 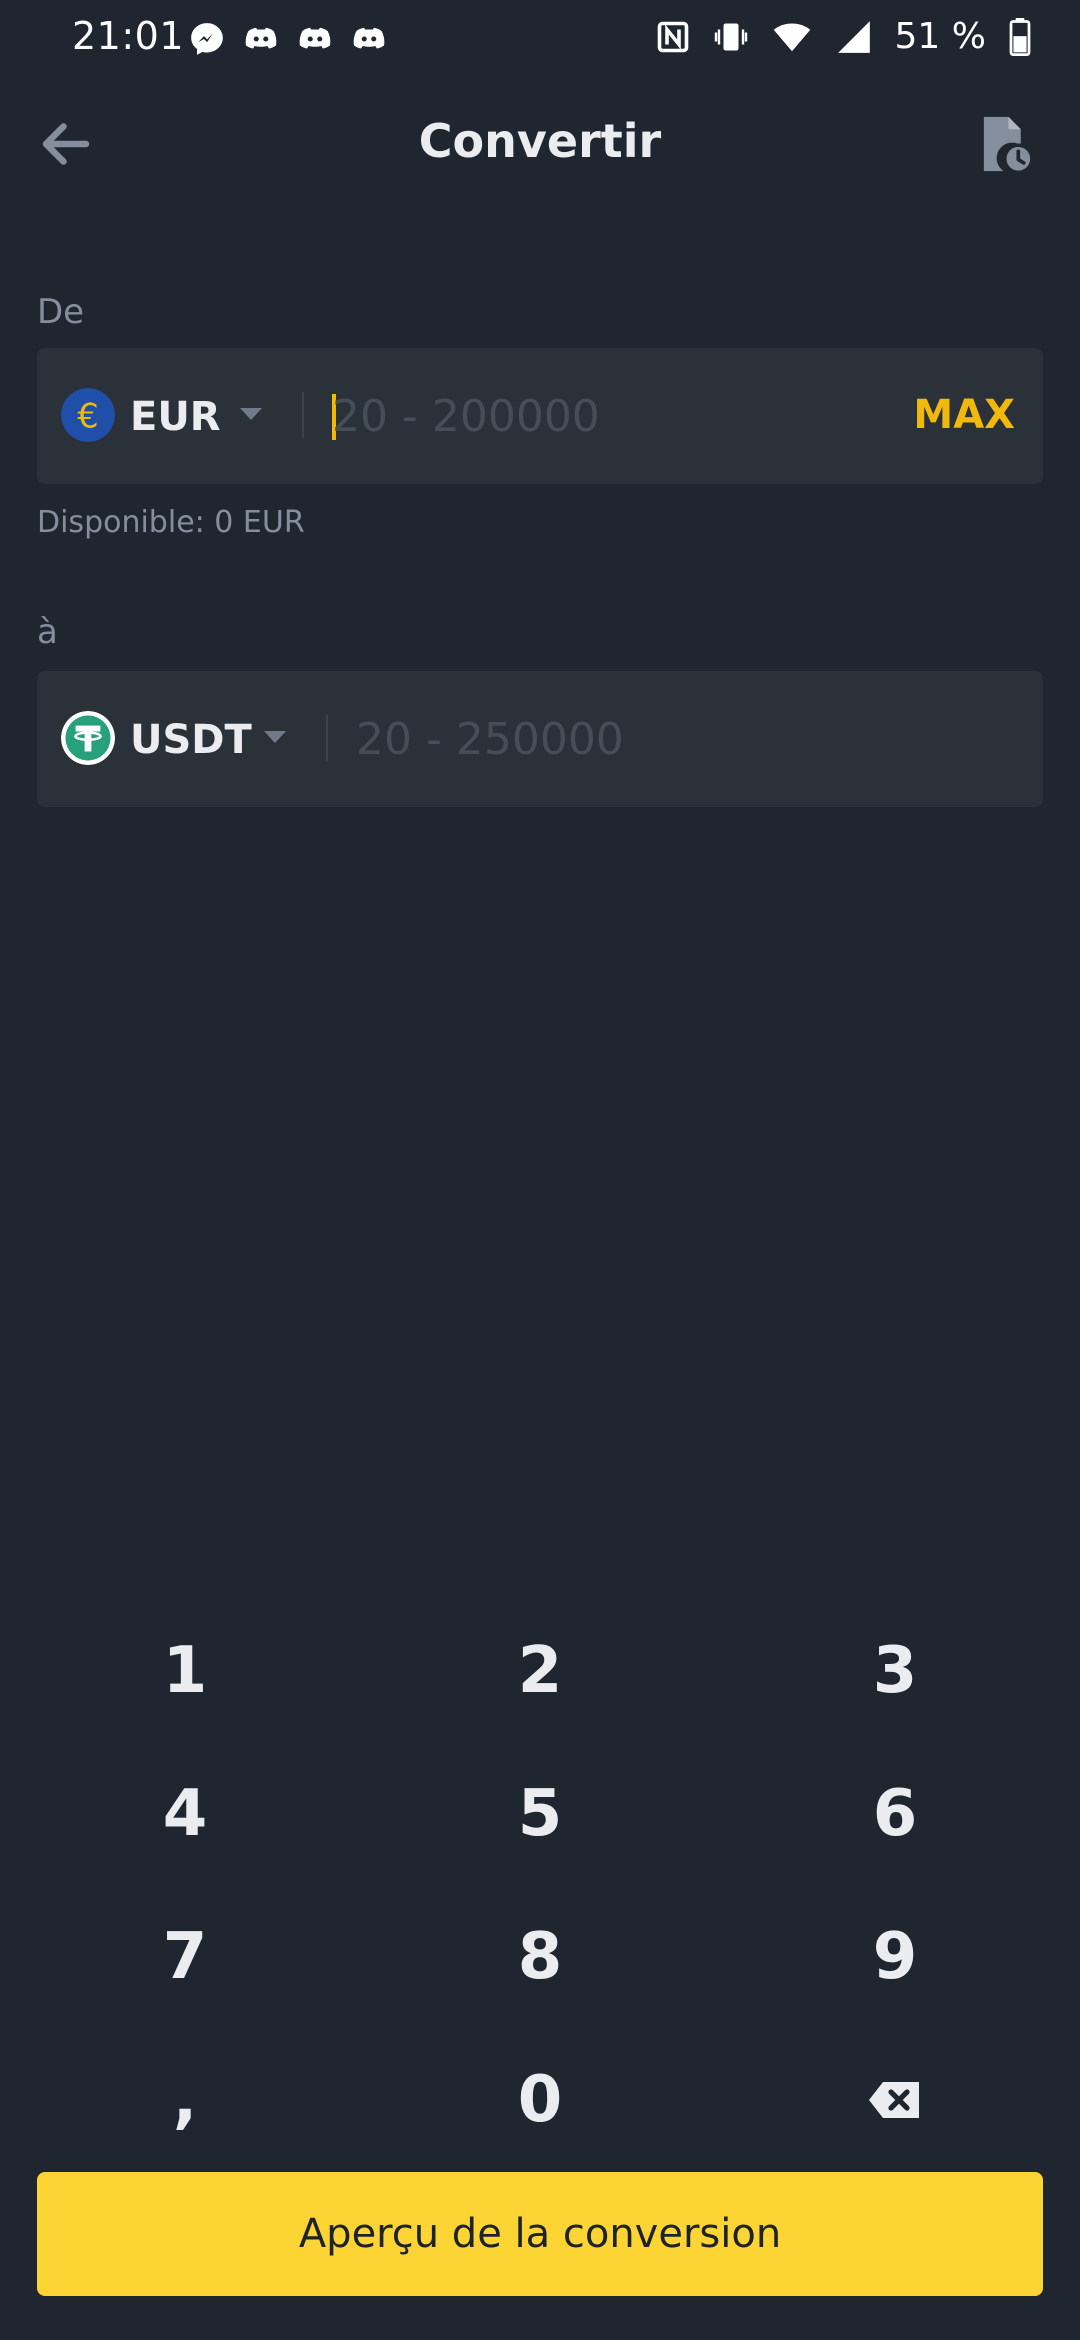 What do you see at coordinates (940, 36) in the screenshot?
I see `battery-percent: 51 %` at bounding box center [940, 36].